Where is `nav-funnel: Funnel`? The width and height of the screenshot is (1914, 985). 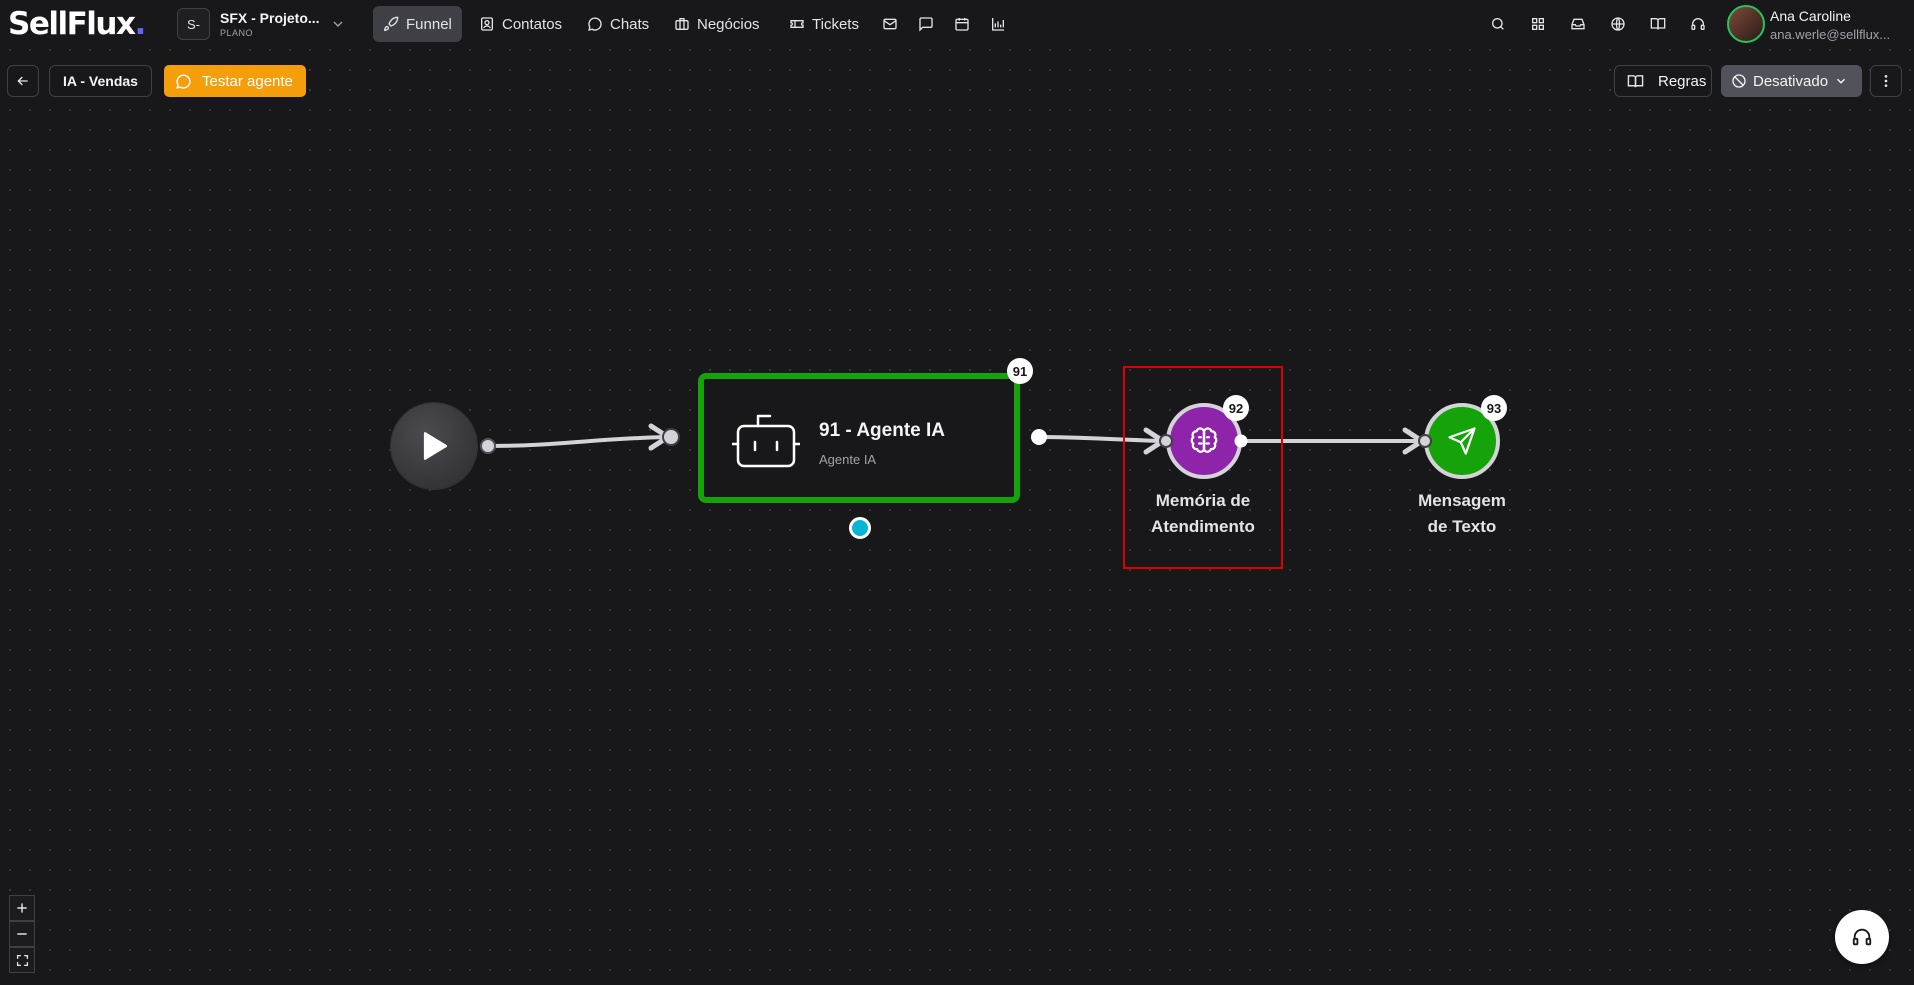 nav-funnel: Funnel is located at coordinates (417, 24).